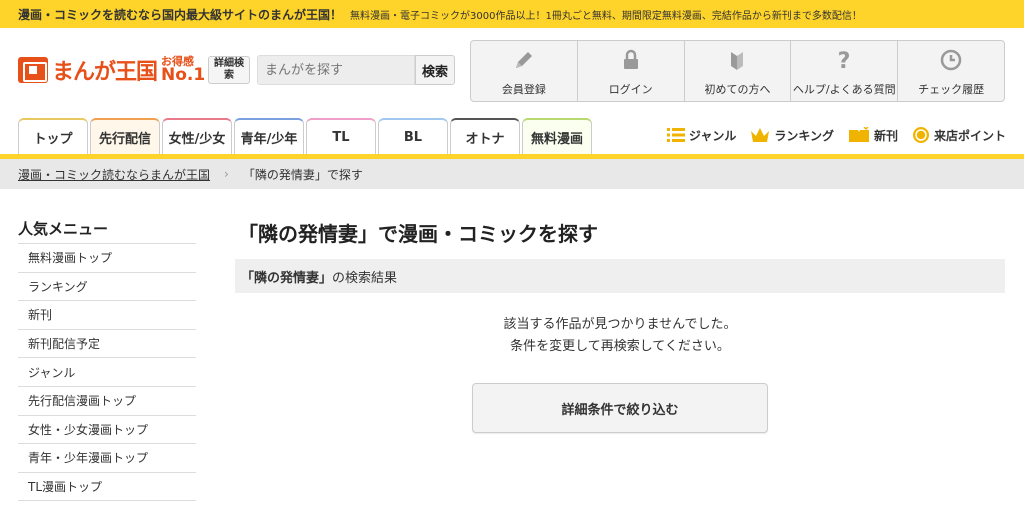 The image size is (1024, 505). What do you see at coordinates (269, 136) in the screenshot?
I see `tab-men: 青年/少年` at bounding box center [269, 136].